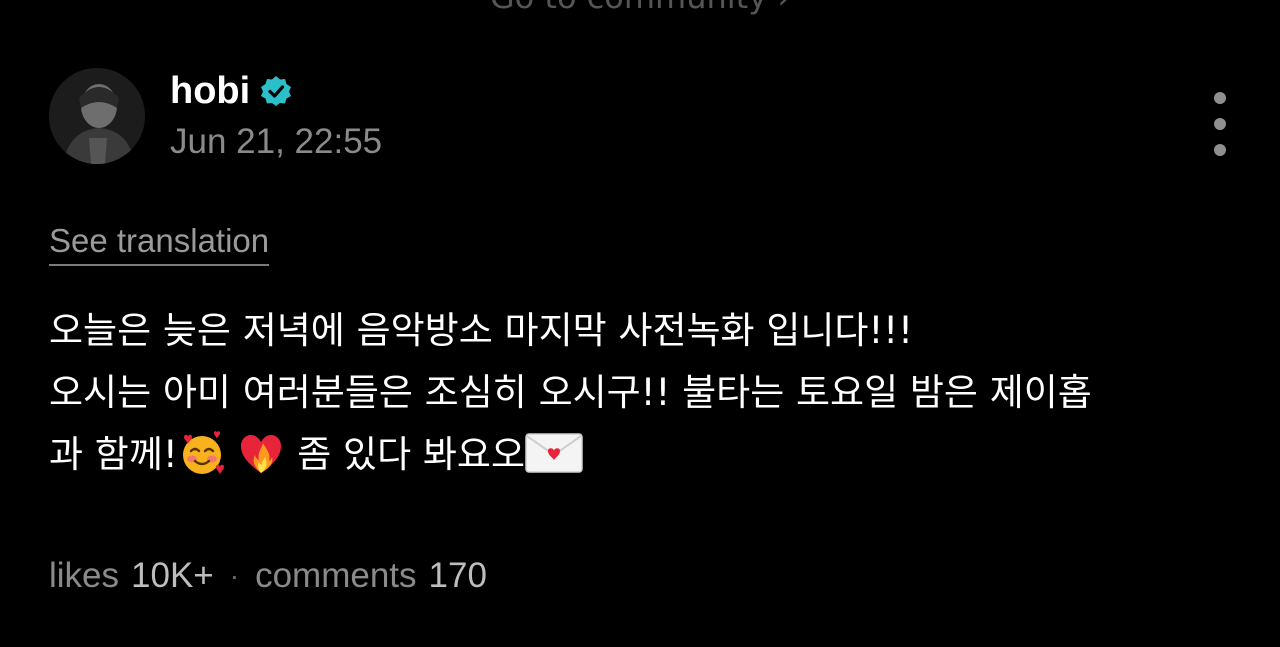  What do you see at coordinates (203, 453) in the screenshot?
I see `smiling-face-with-hearts-icon` at bounding box center [203, 453].